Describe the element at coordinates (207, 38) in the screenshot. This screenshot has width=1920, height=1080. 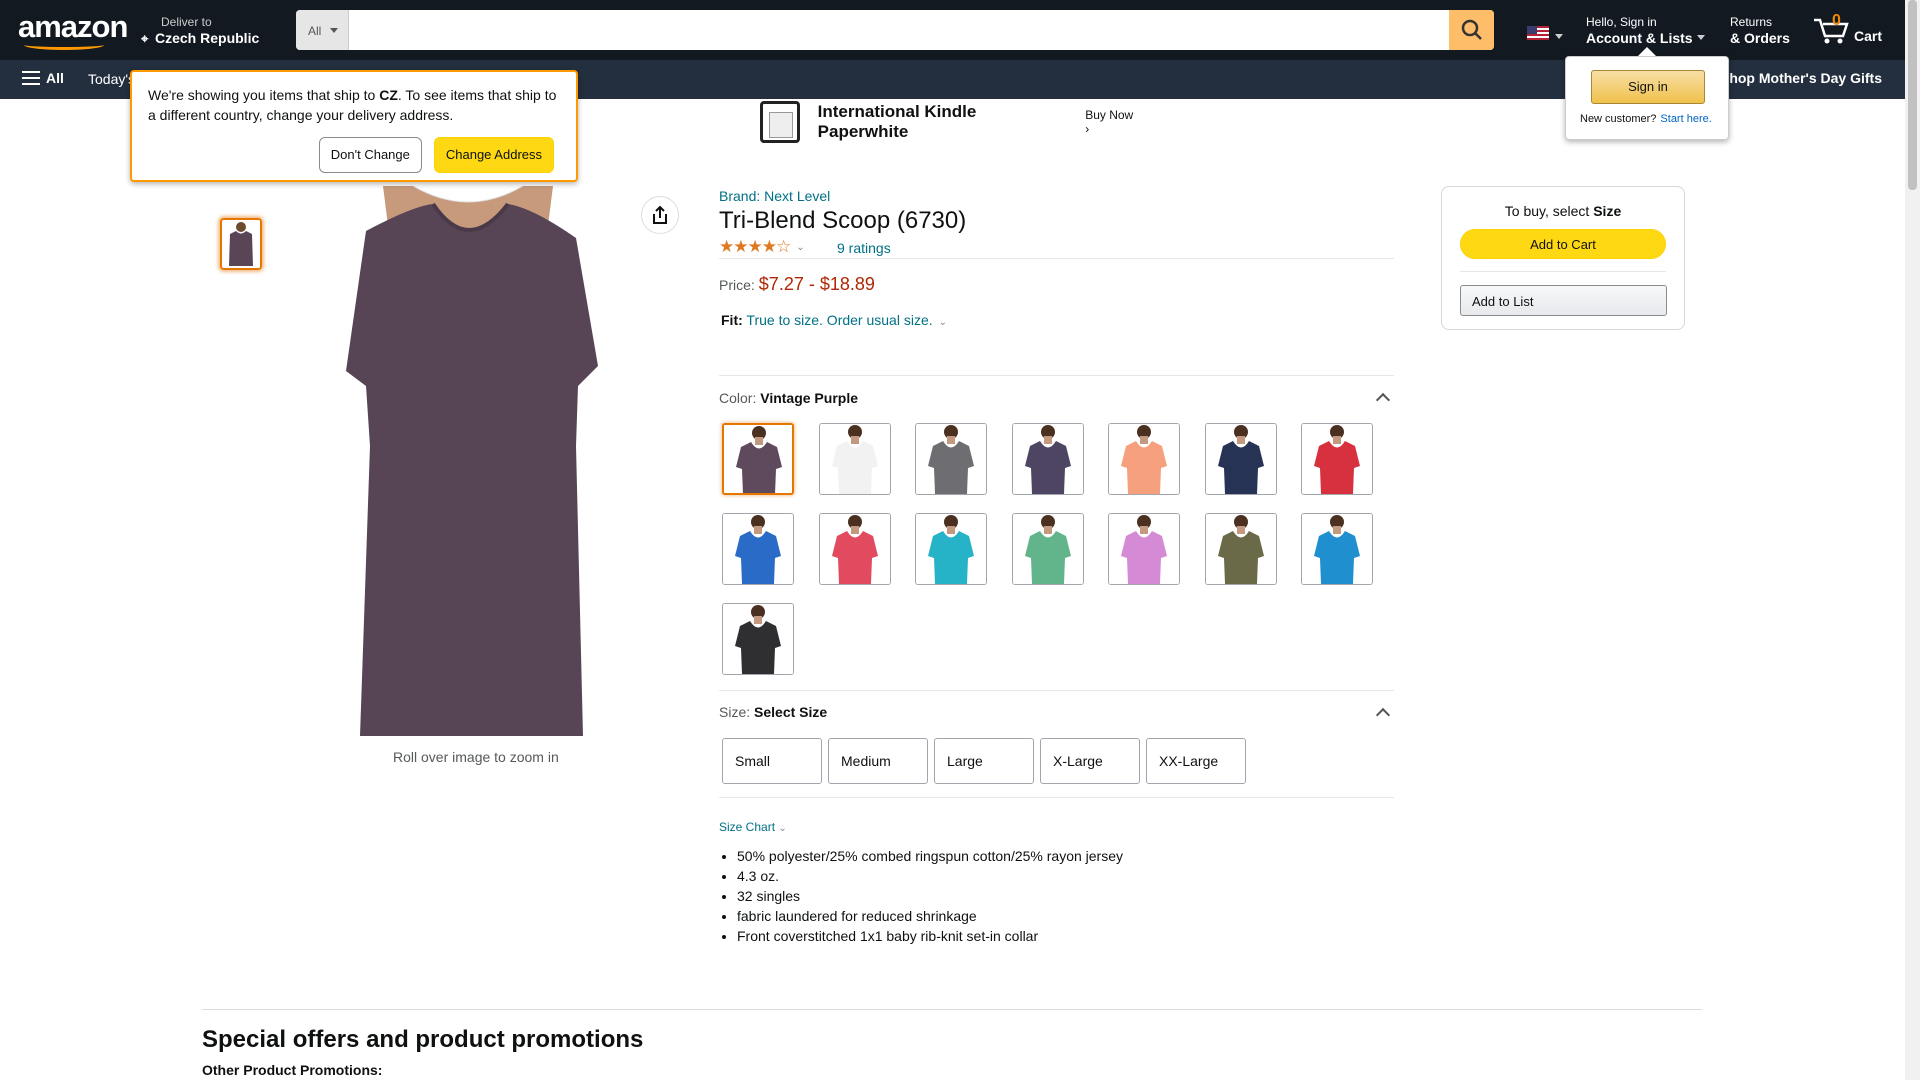
I see `deliver-country: Czech Republic` at that location.